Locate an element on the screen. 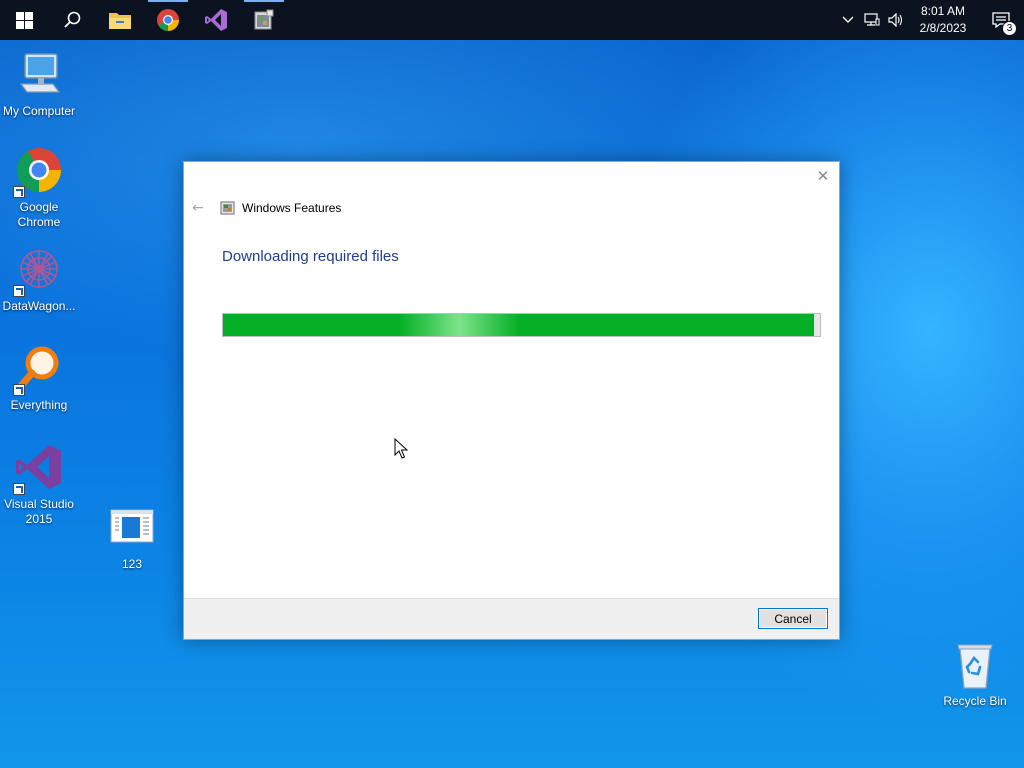  clock-time: 8:01 AM is located at coordinates (943, 11).